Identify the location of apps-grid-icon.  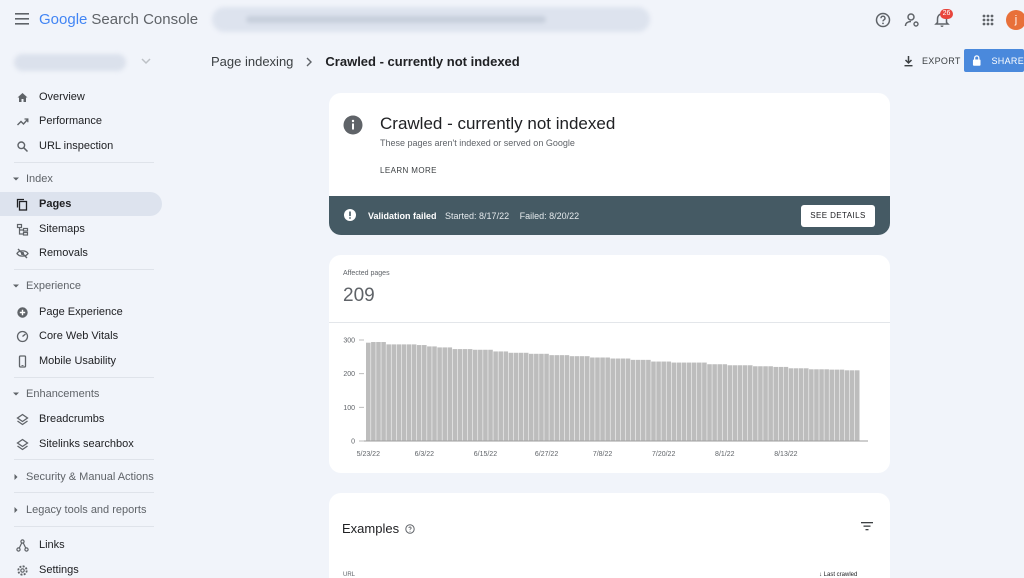
(988, 20).